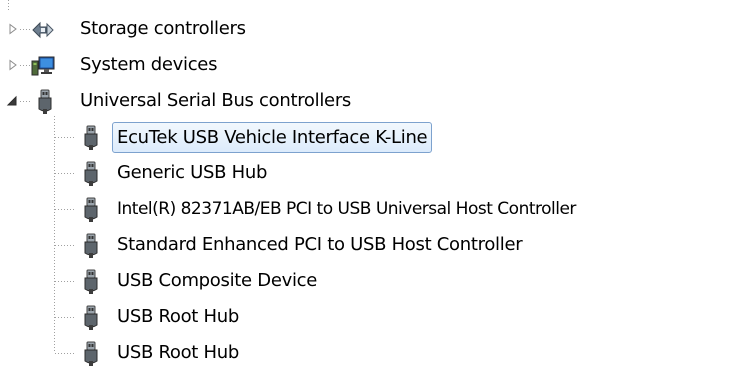 The height and width of the screenshot is (371, 731). I want to click on storage-controller-icon, so click(43, 30).